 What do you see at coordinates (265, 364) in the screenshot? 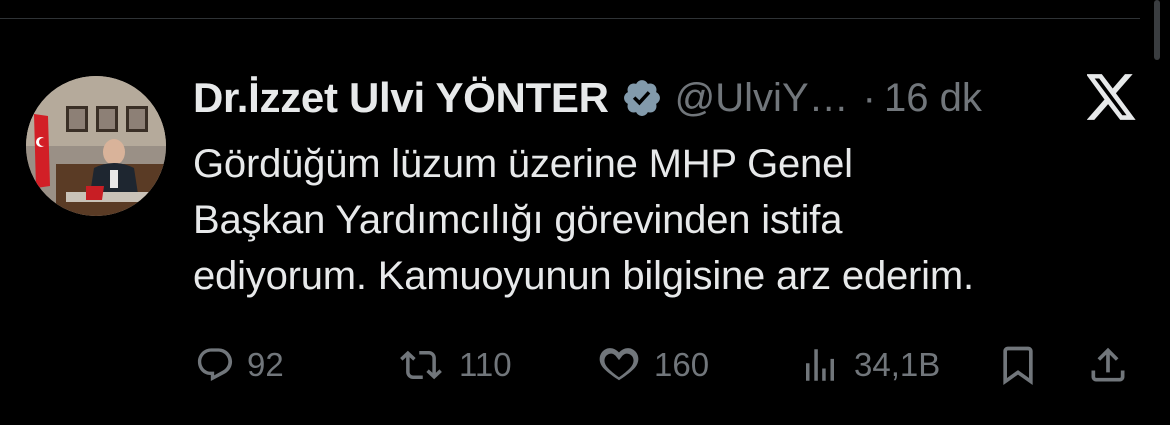
I see `reply-count: 92` at bounding box center [265, 364].